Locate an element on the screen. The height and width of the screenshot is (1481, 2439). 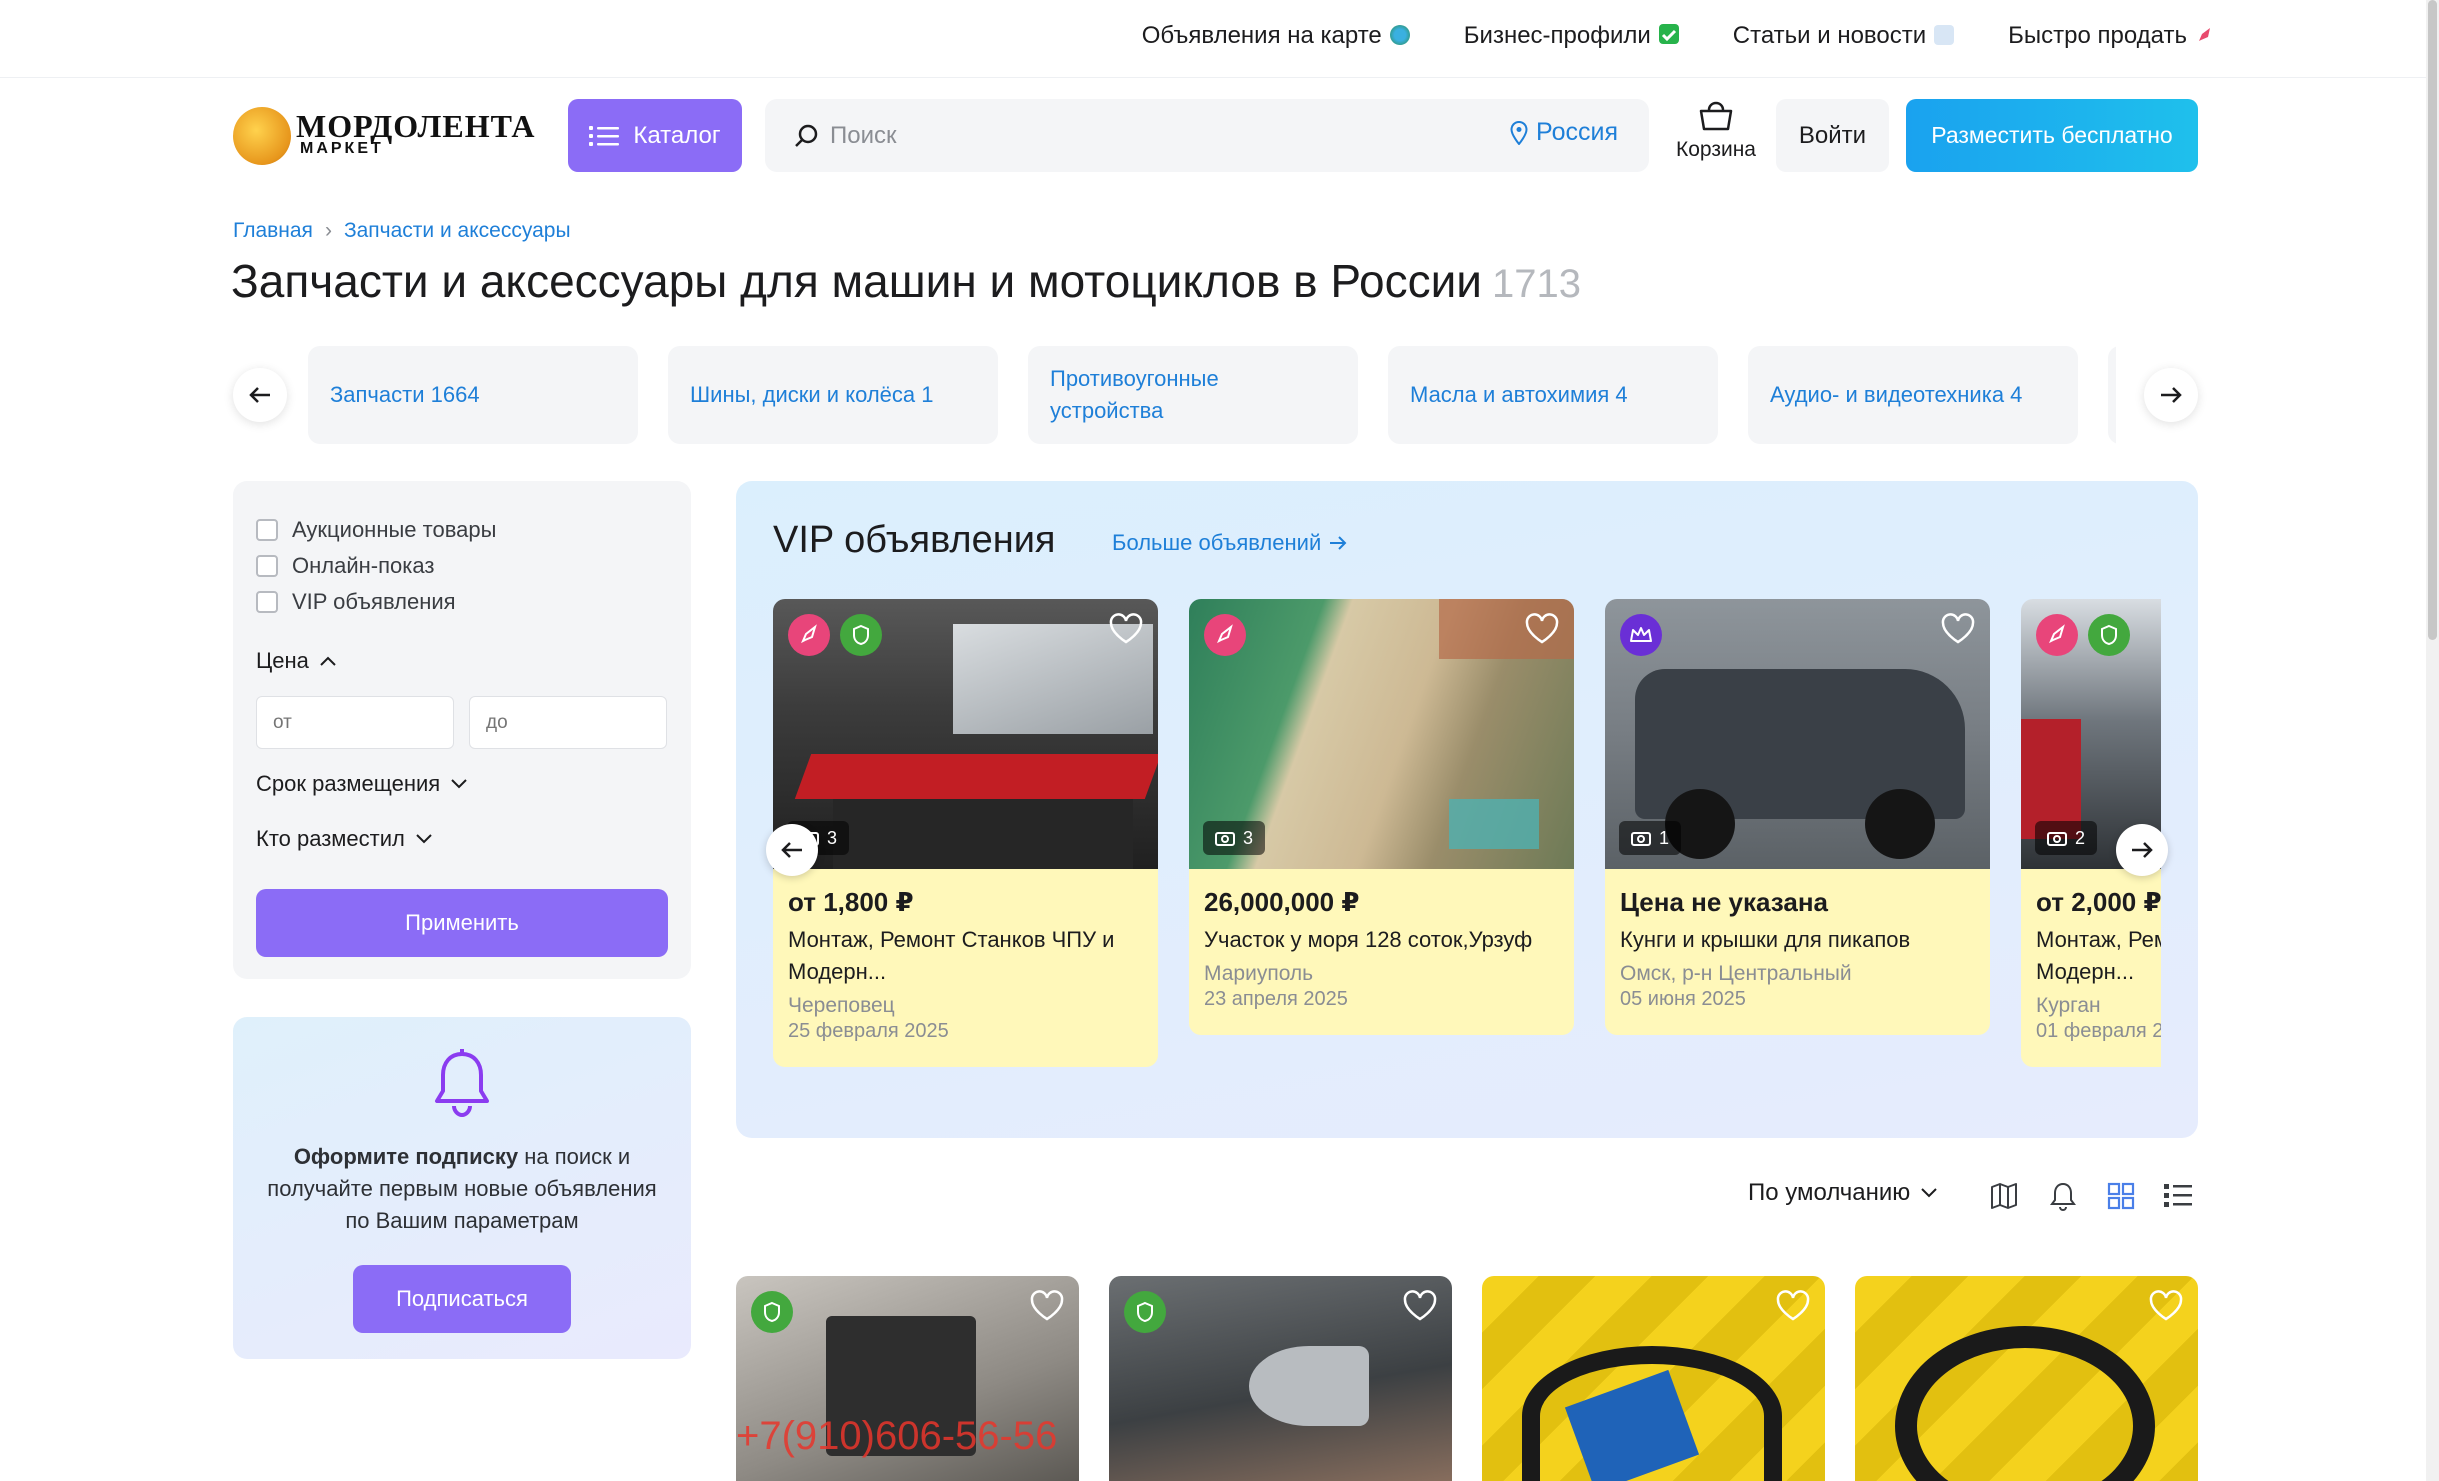
search-icon is located at coordinates (806, 135).